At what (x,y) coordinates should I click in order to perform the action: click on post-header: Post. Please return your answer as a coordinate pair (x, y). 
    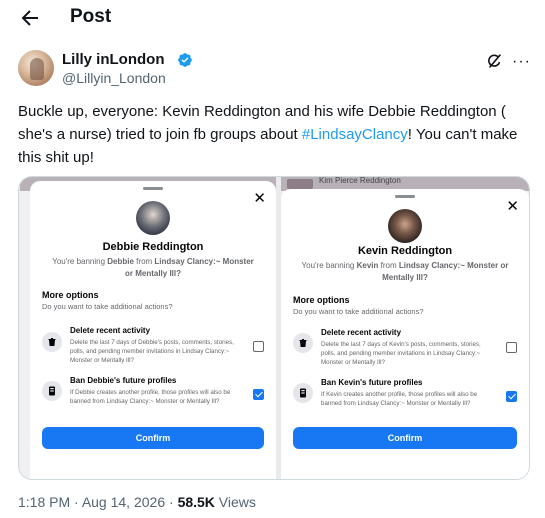
    Looking at the image, I should click on (272, 18).